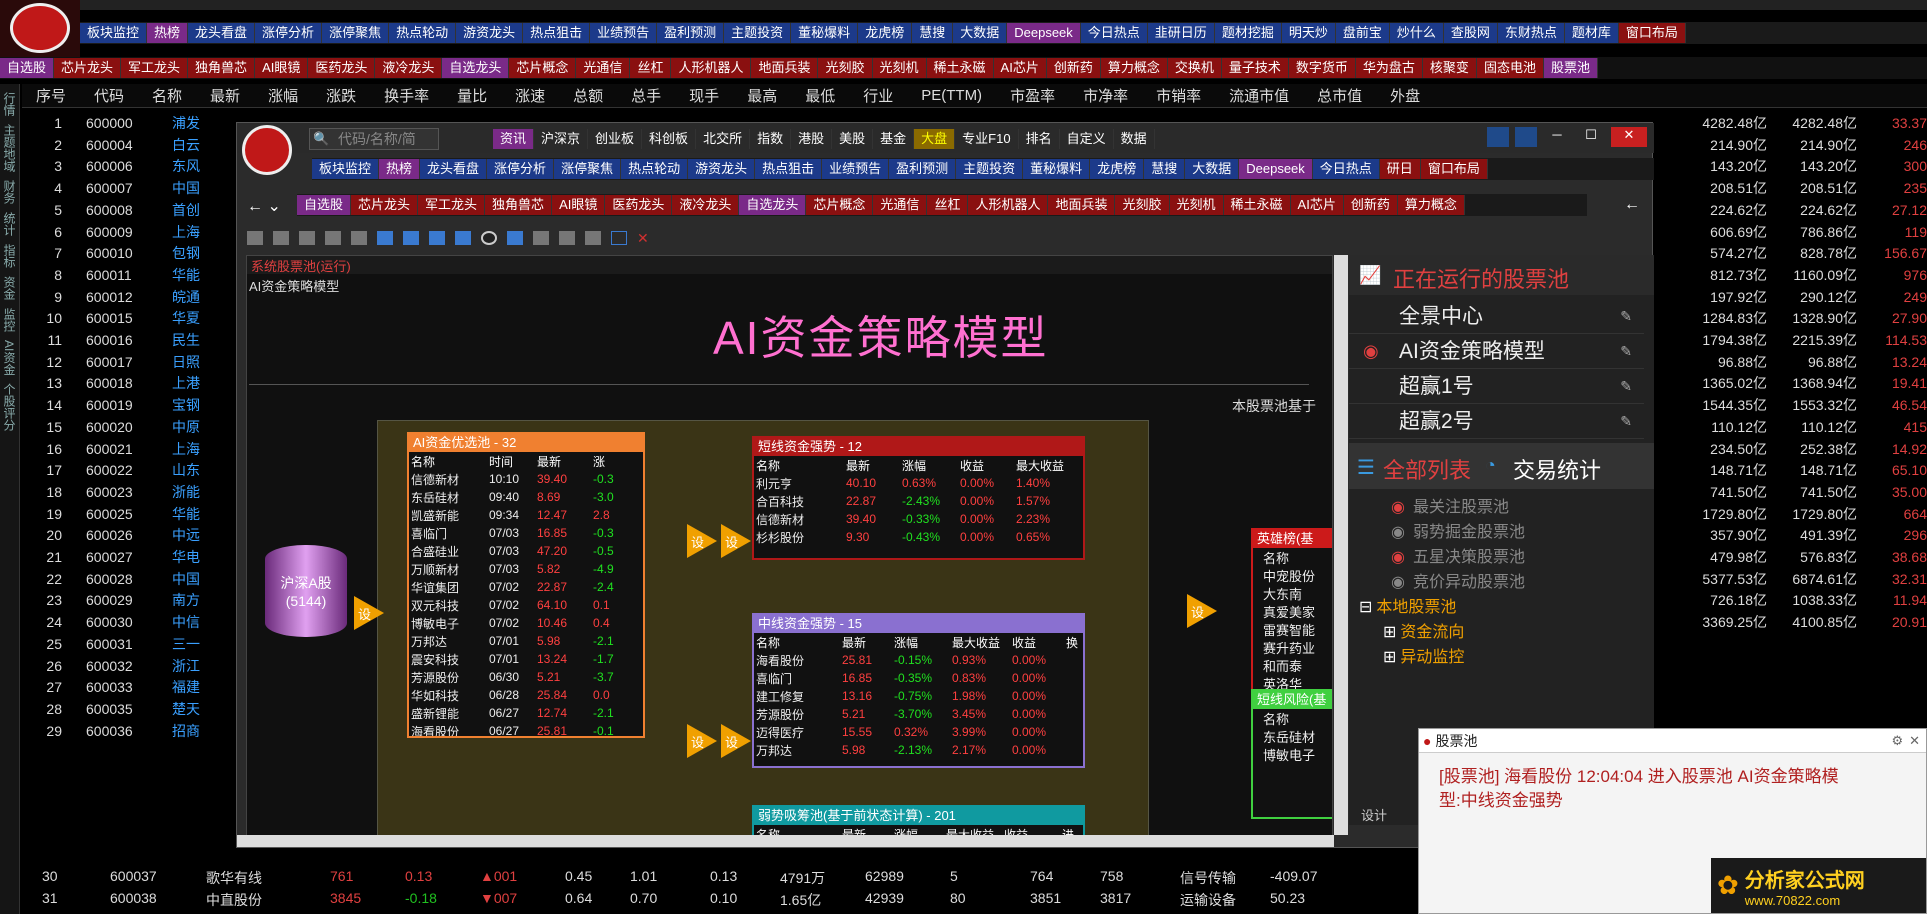  I want to click on toolbar-item: 热点狙击, so click(557, 33).